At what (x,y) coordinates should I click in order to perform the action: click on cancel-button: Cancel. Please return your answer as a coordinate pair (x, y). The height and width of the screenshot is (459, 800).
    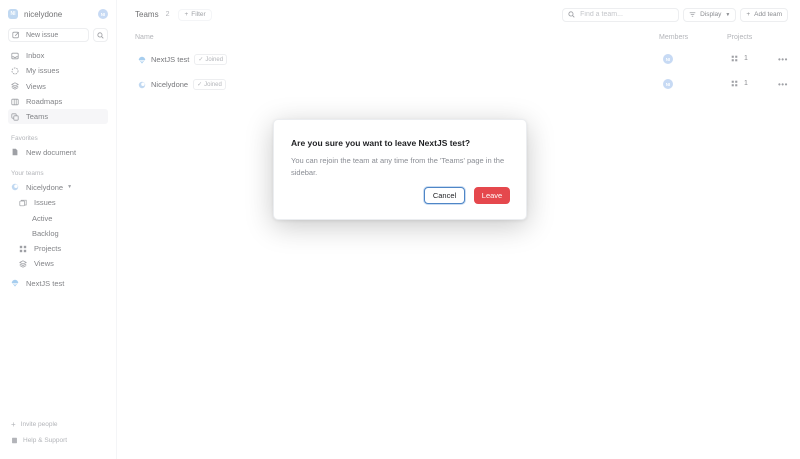
    Looking at the image, I should click on (444, 195).